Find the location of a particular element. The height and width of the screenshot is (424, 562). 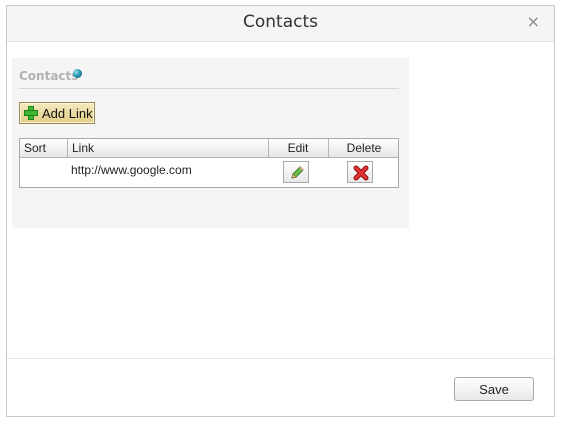

grid-header: Sort Link Edit Delete is located at coordinates (209, 148).